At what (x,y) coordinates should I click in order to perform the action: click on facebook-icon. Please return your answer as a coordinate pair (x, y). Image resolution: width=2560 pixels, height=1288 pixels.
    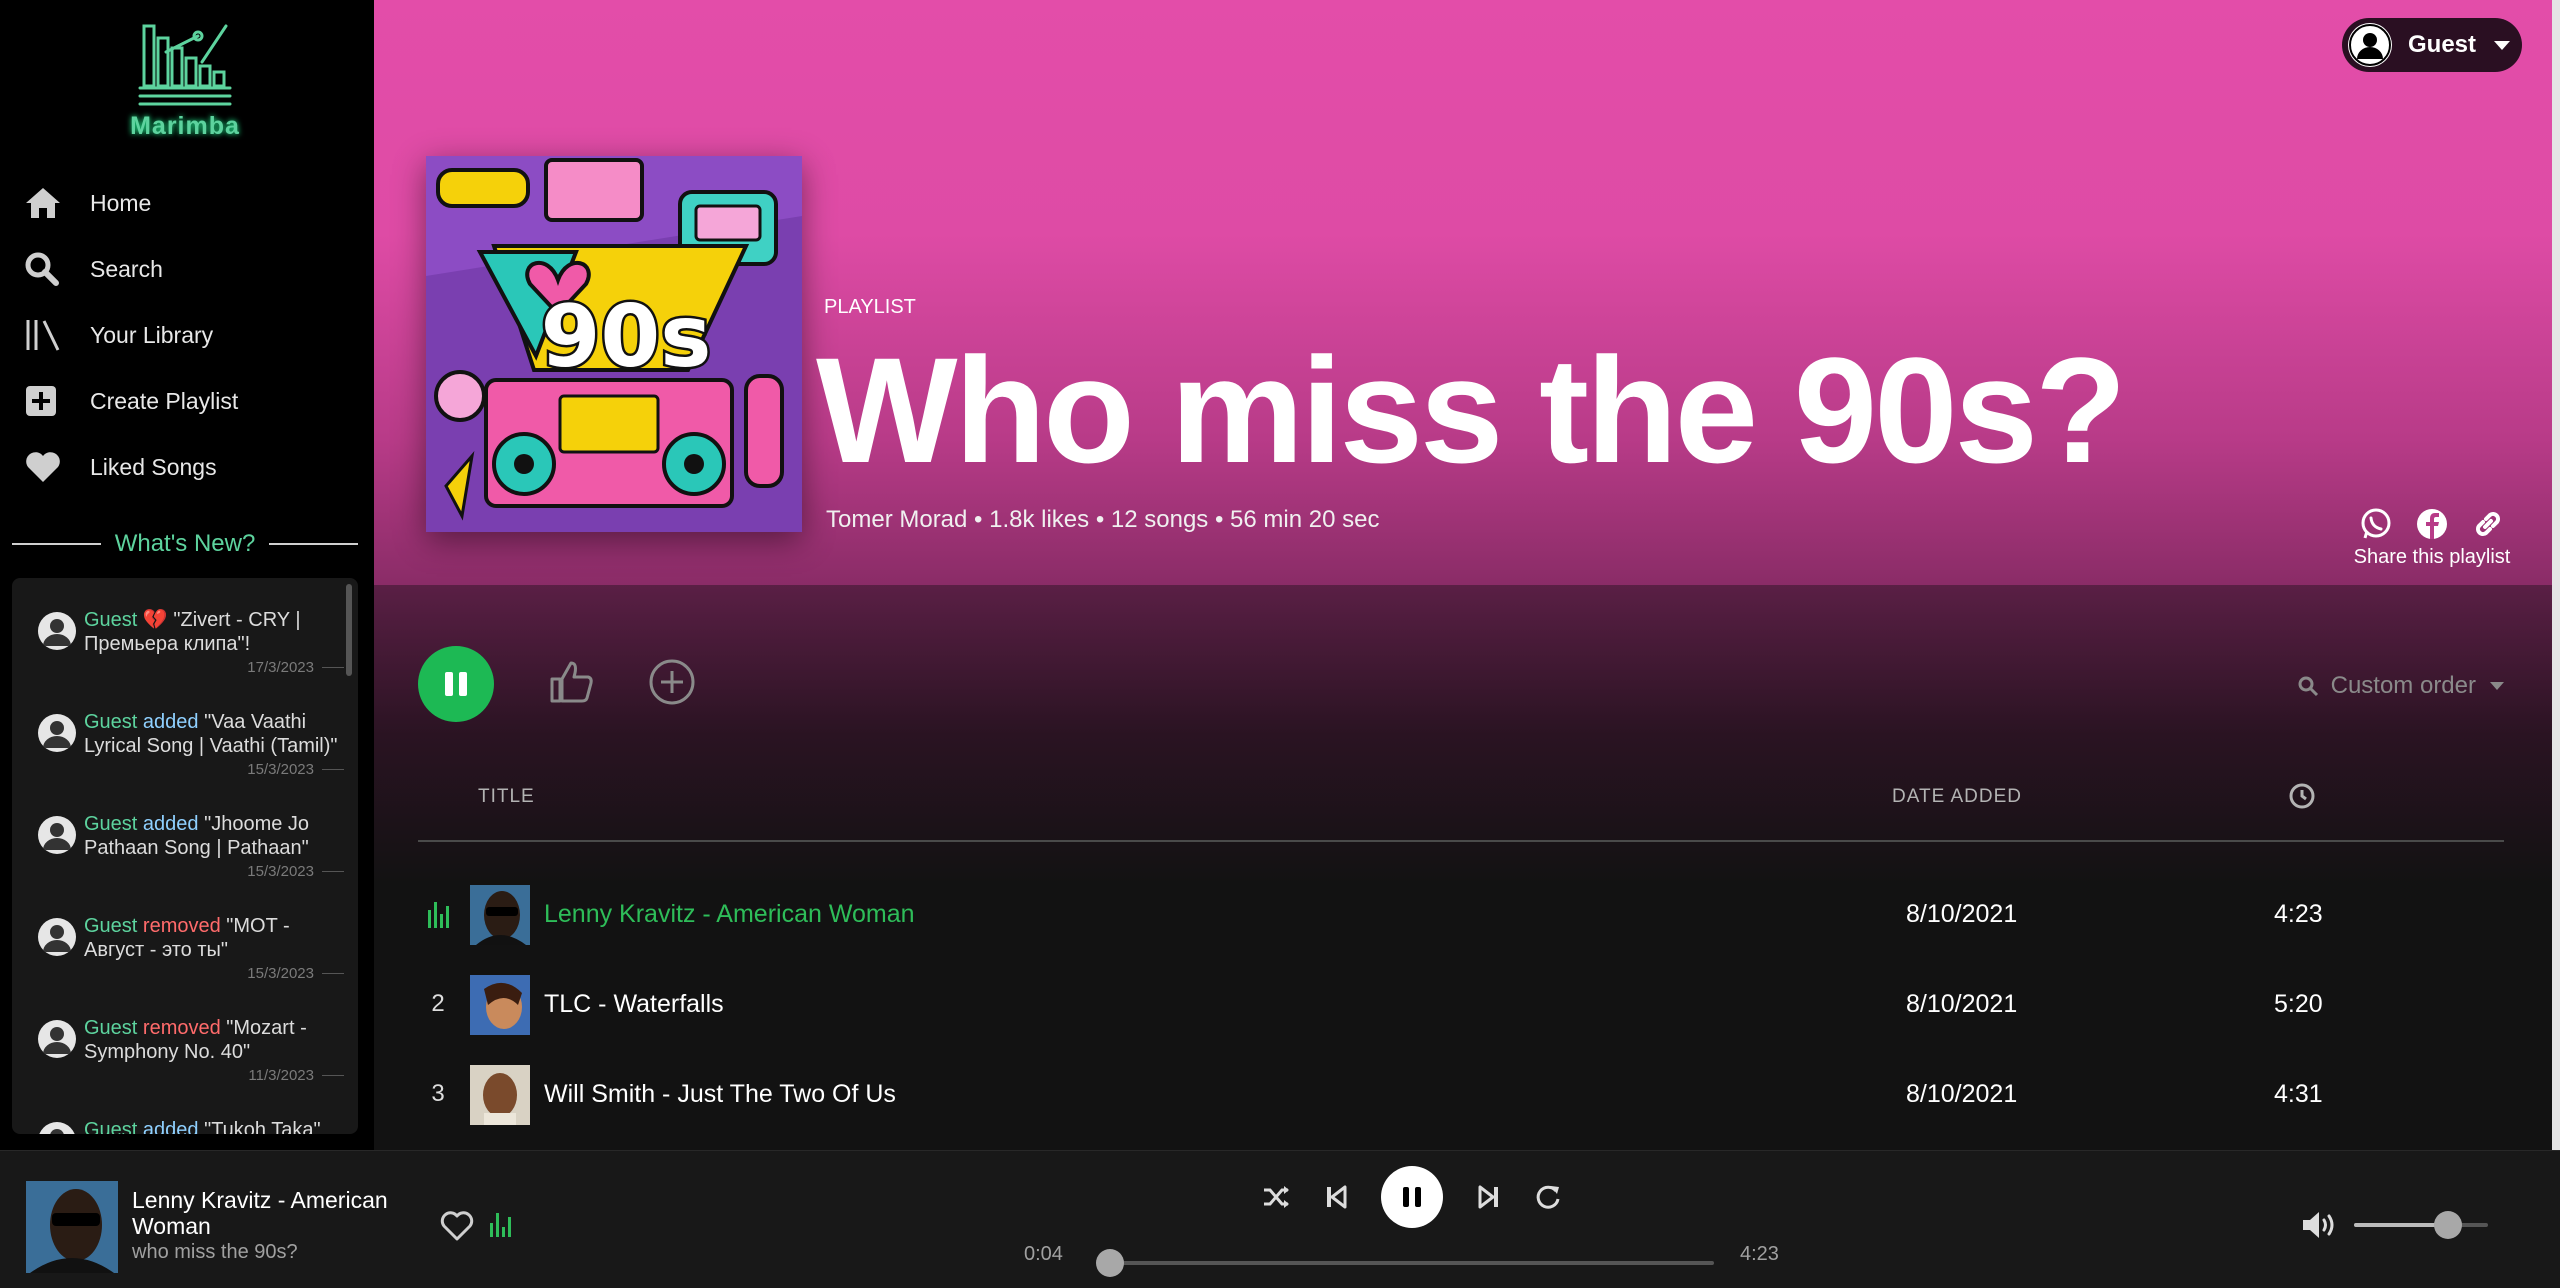
    Looking at the image, I should click on (2432, 524).